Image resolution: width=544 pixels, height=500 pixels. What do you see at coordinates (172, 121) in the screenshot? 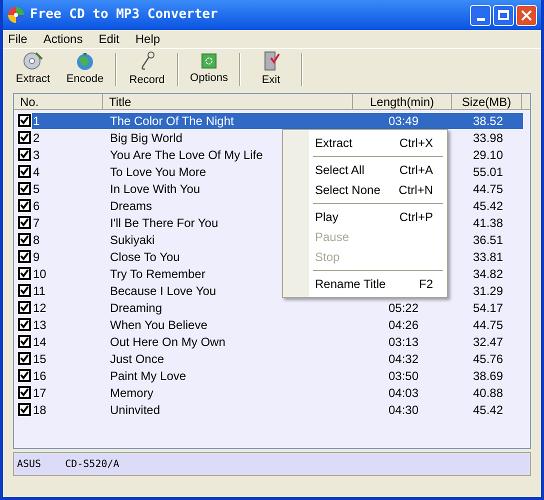
I see `table-cell: The Color Of The Night` at bounding box center [172, 121].